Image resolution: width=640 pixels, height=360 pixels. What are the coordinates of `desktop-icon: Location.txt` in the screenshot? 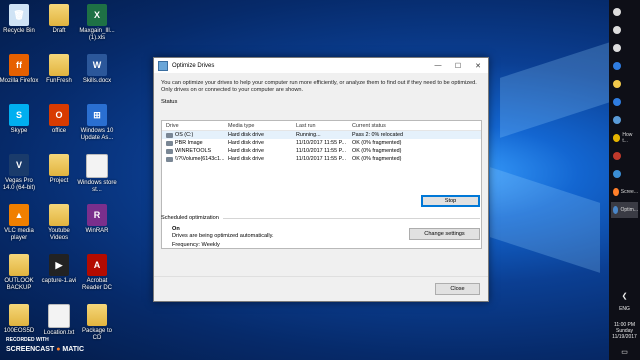 It's located at (59, 320).